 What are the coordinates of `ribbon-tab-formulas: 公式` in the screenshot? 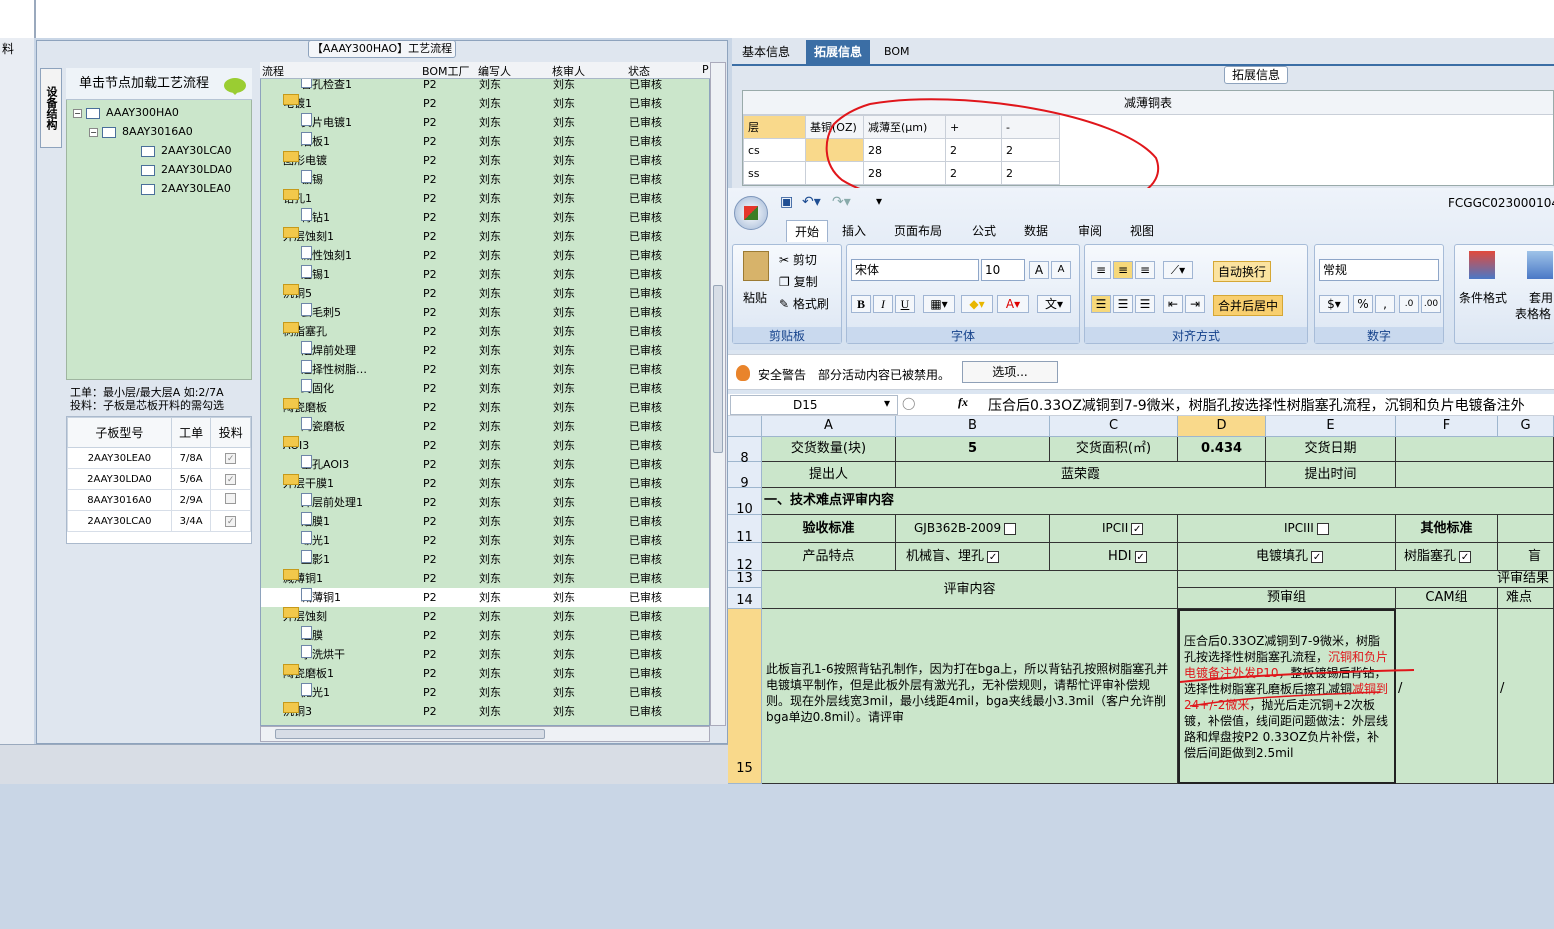 It's located at (984, 231).